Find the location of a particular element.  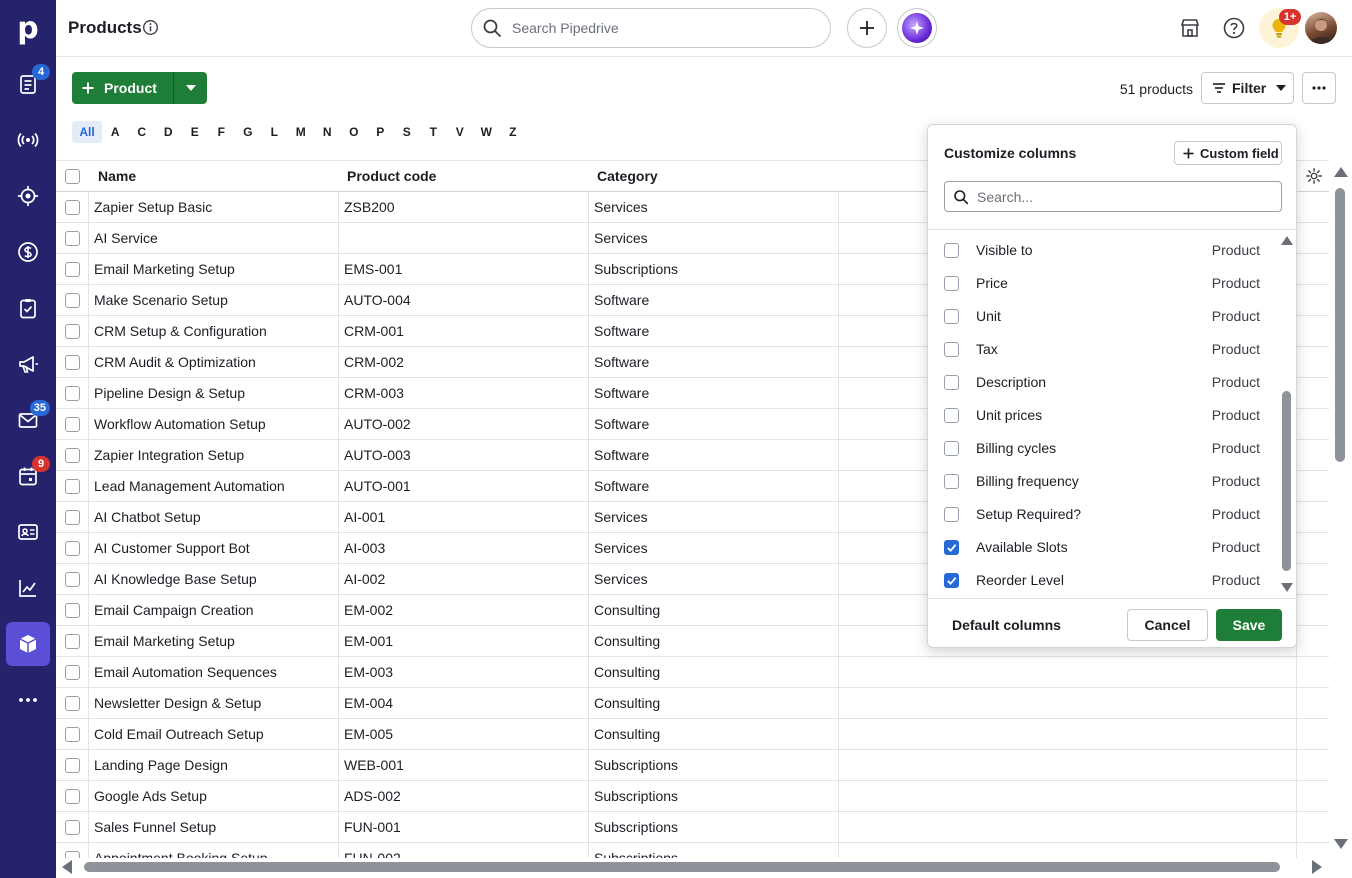

column-field-item: Visible to Product is located at coordinates (1103, 250).